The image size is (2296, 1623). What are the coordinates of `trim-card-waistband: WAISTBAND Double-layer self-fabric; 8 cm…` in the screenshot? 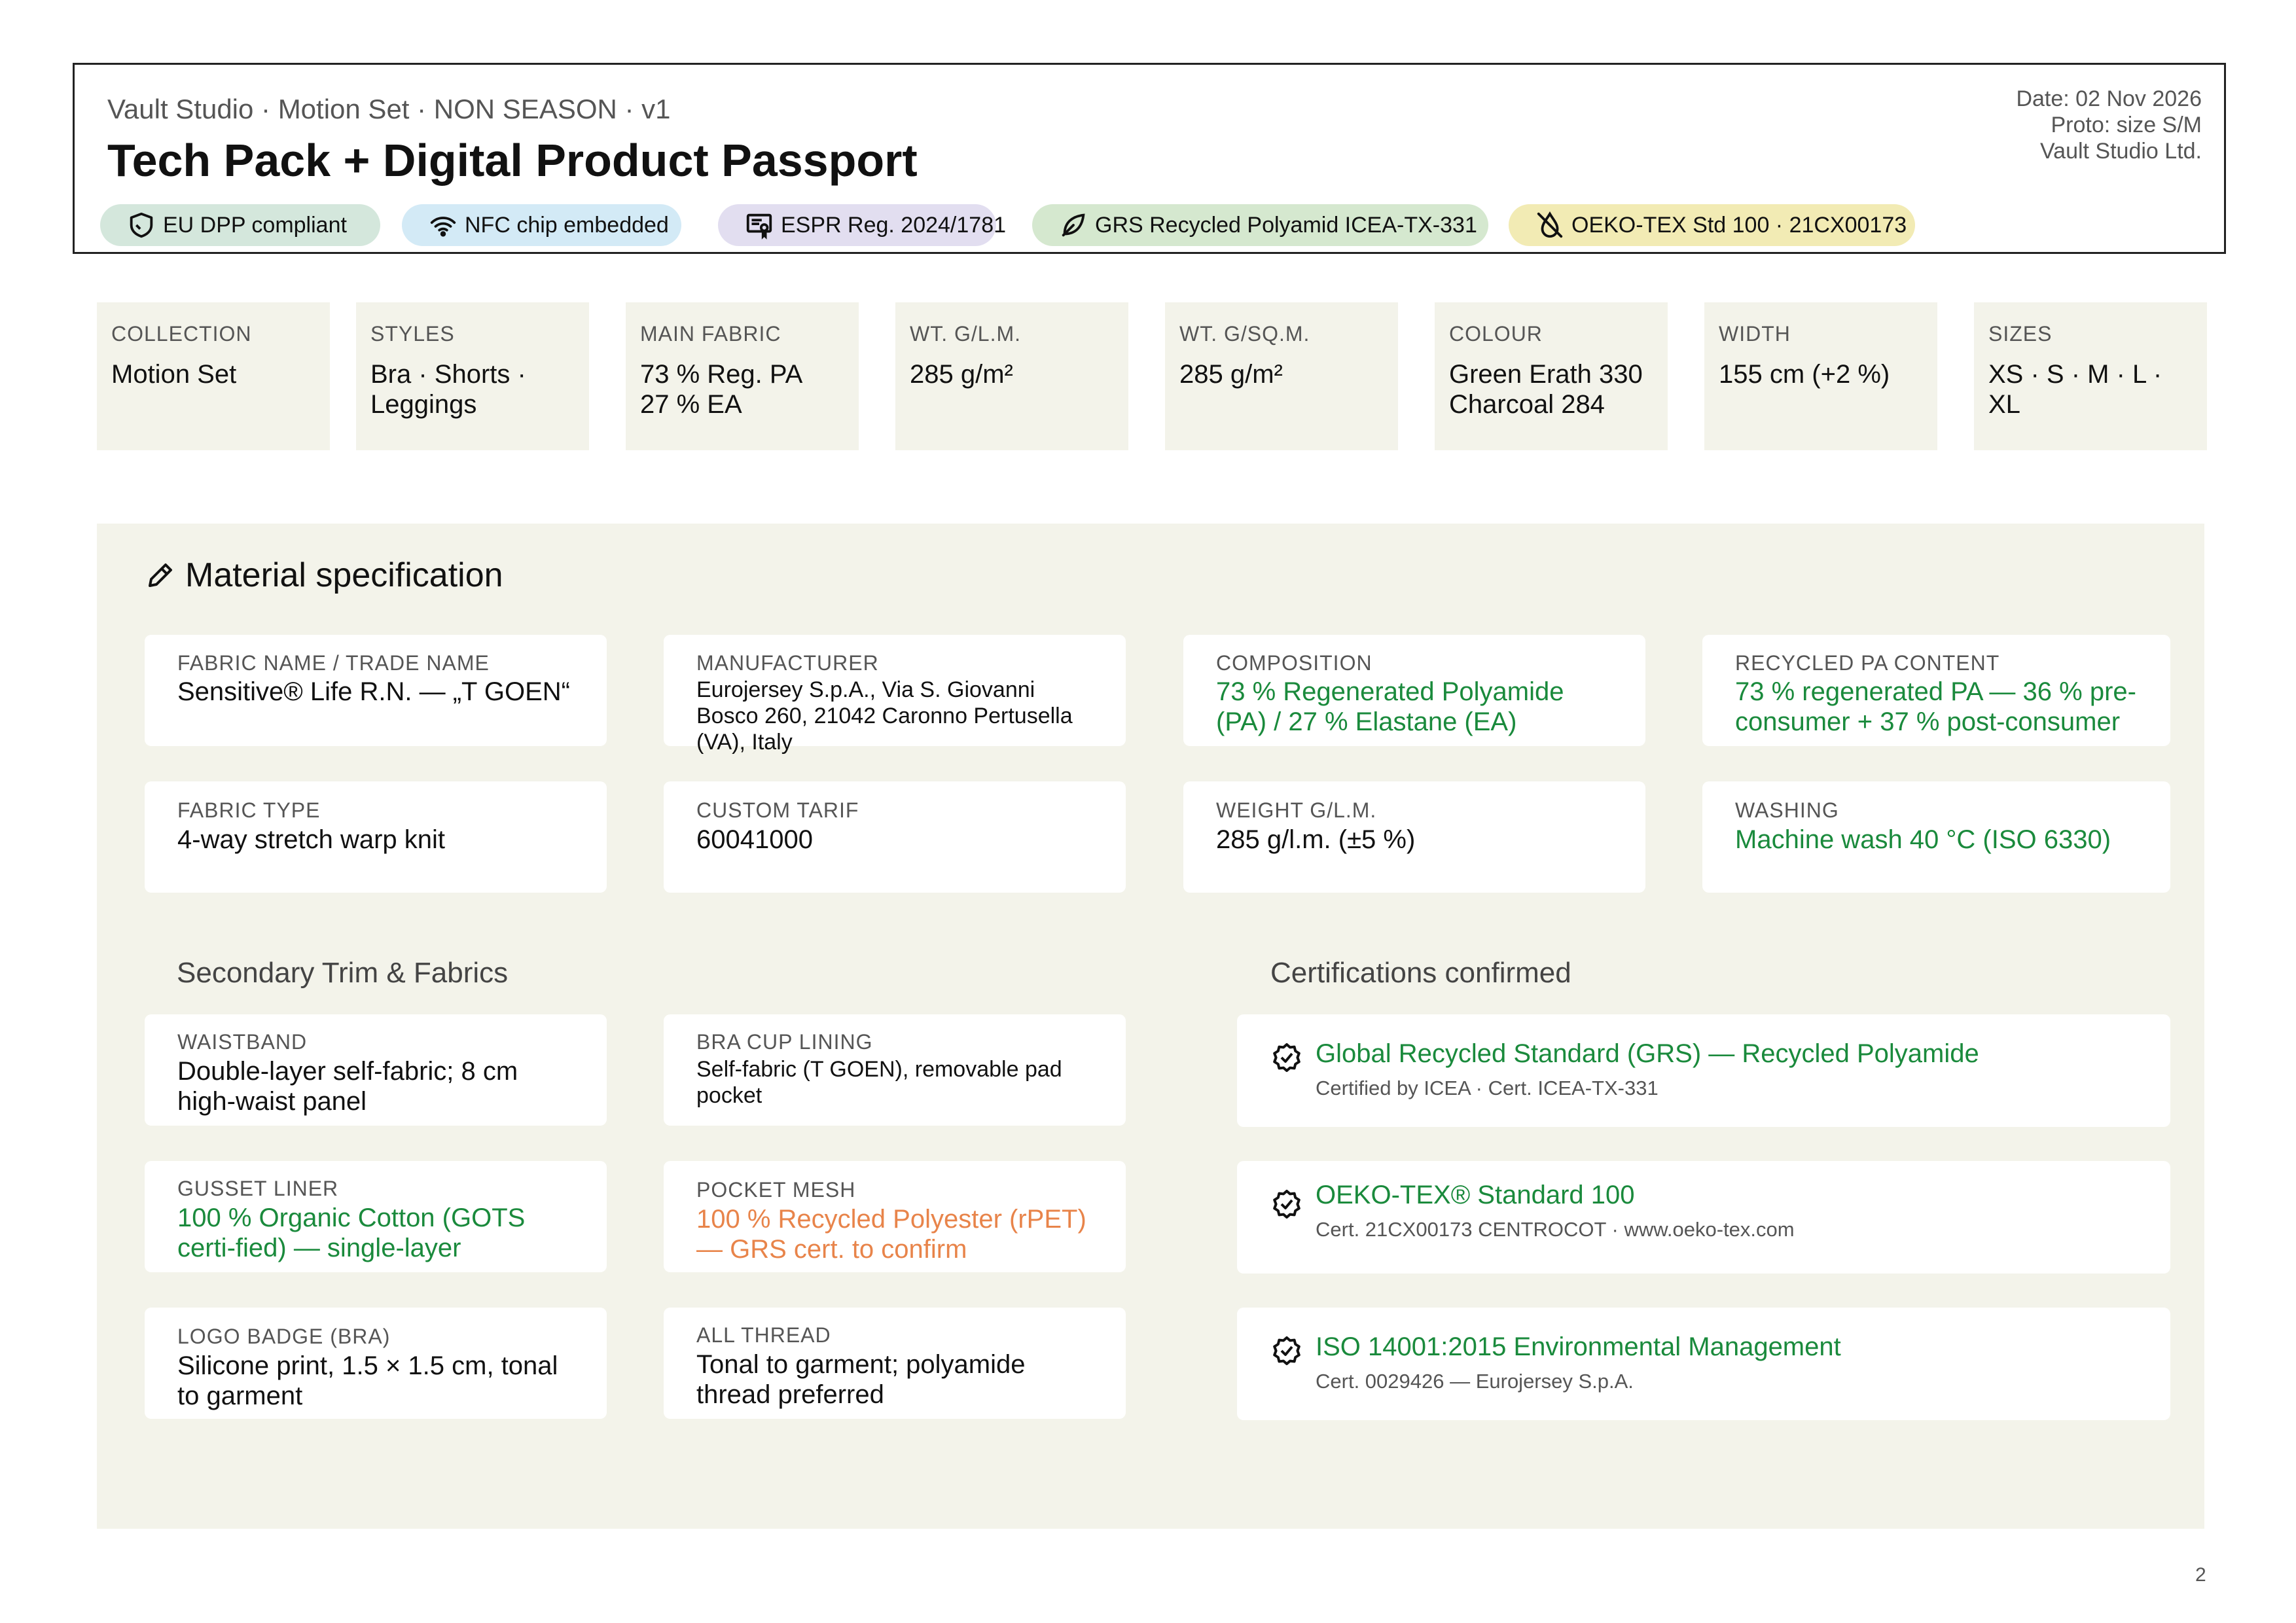 It's located at (376, 1070).